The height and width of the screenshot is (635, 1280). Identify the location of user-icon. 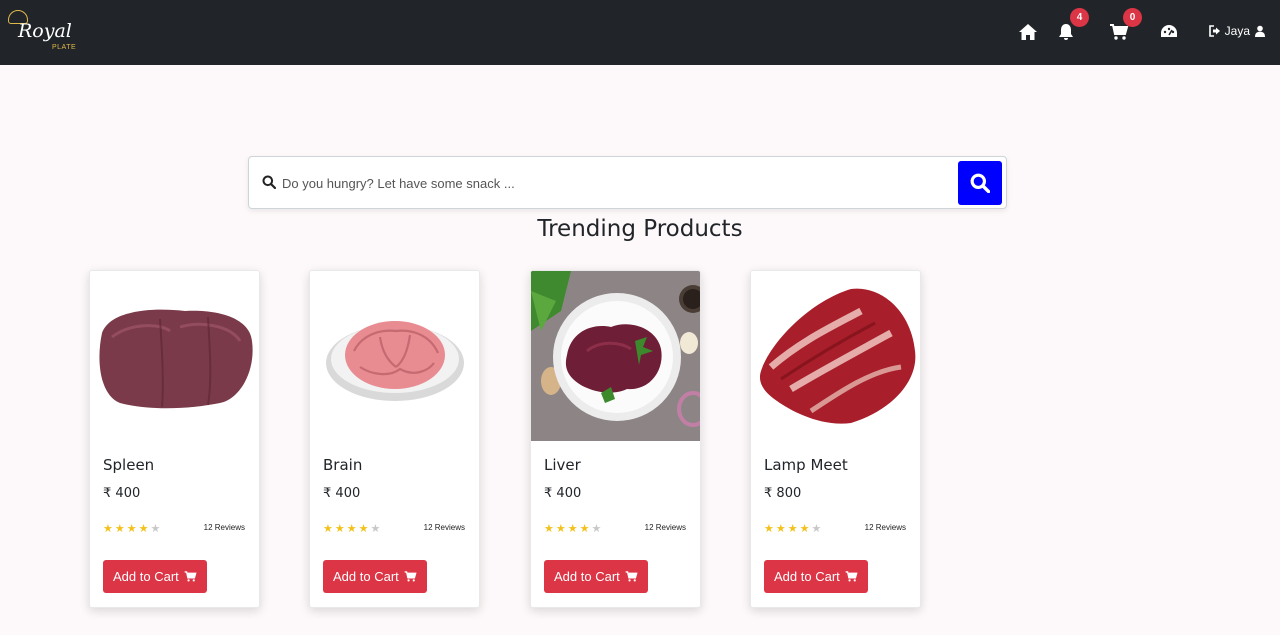
(1260, 31).